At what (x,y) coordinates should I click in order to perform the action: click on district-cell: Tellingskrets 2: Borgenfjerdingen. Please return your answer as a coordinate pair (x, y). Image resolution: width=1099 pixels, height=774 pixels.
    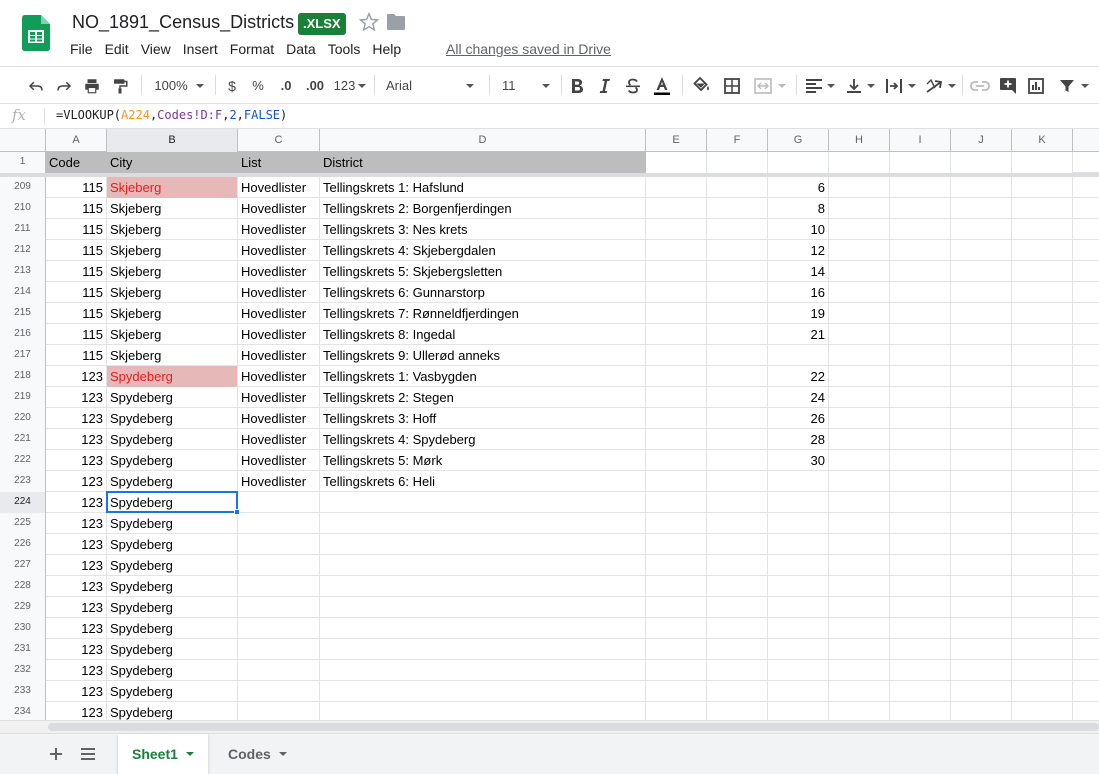
    Looking at the image, I should click on (483, 208).